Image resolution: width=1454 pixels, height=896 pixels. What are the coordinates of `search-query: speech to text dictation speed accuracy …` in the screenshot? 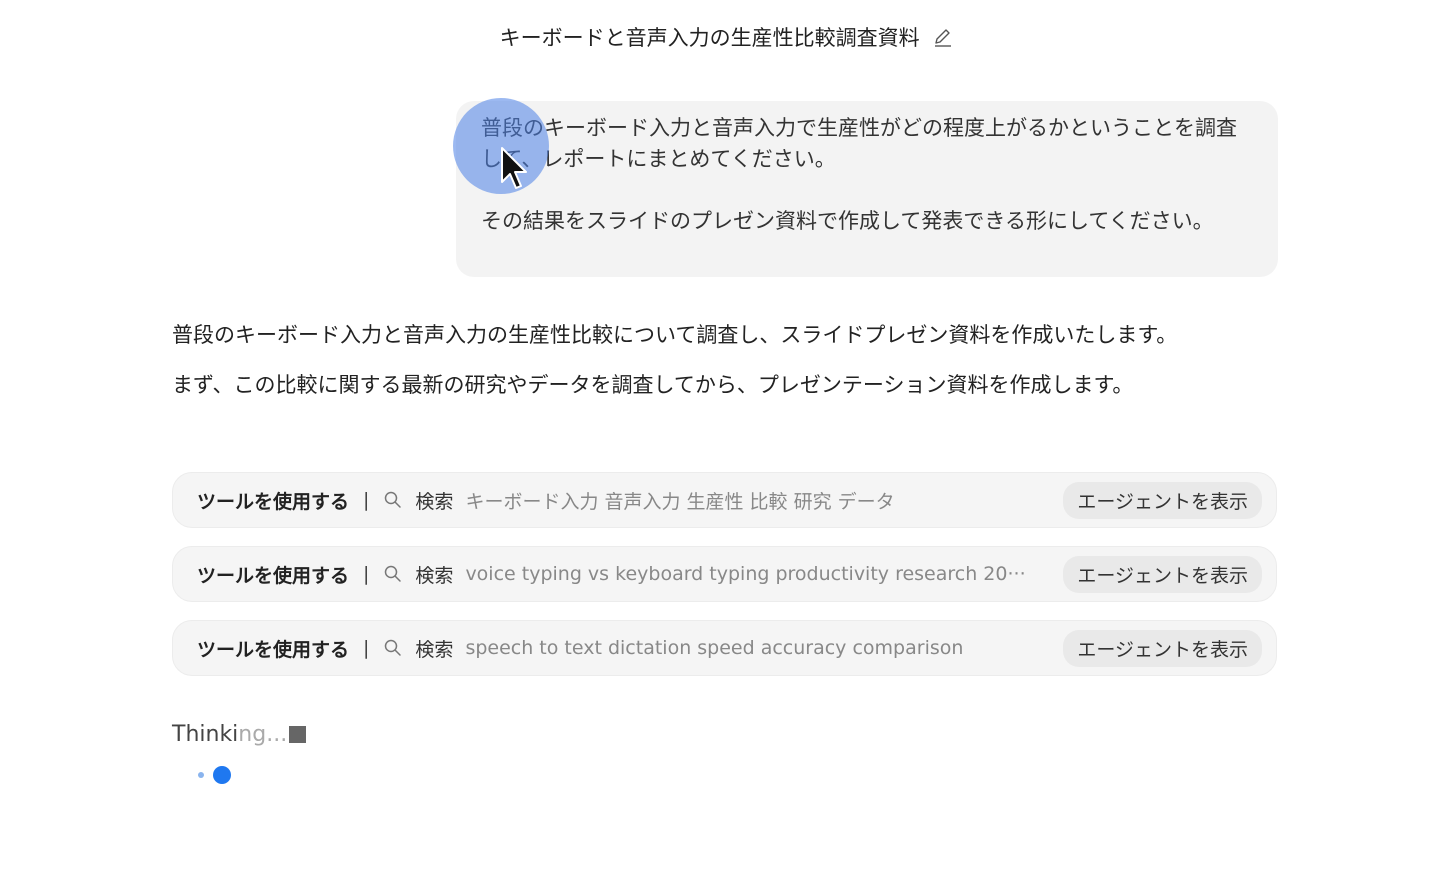 It's located at (714, 648).